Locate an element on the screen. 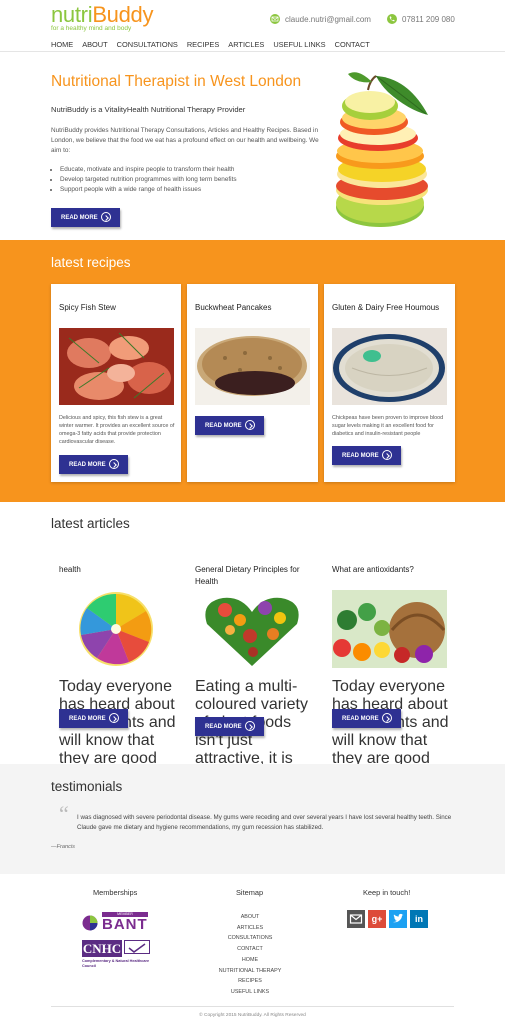  bant-logo: MEMBER BANT is located at coordinates (116, 923).